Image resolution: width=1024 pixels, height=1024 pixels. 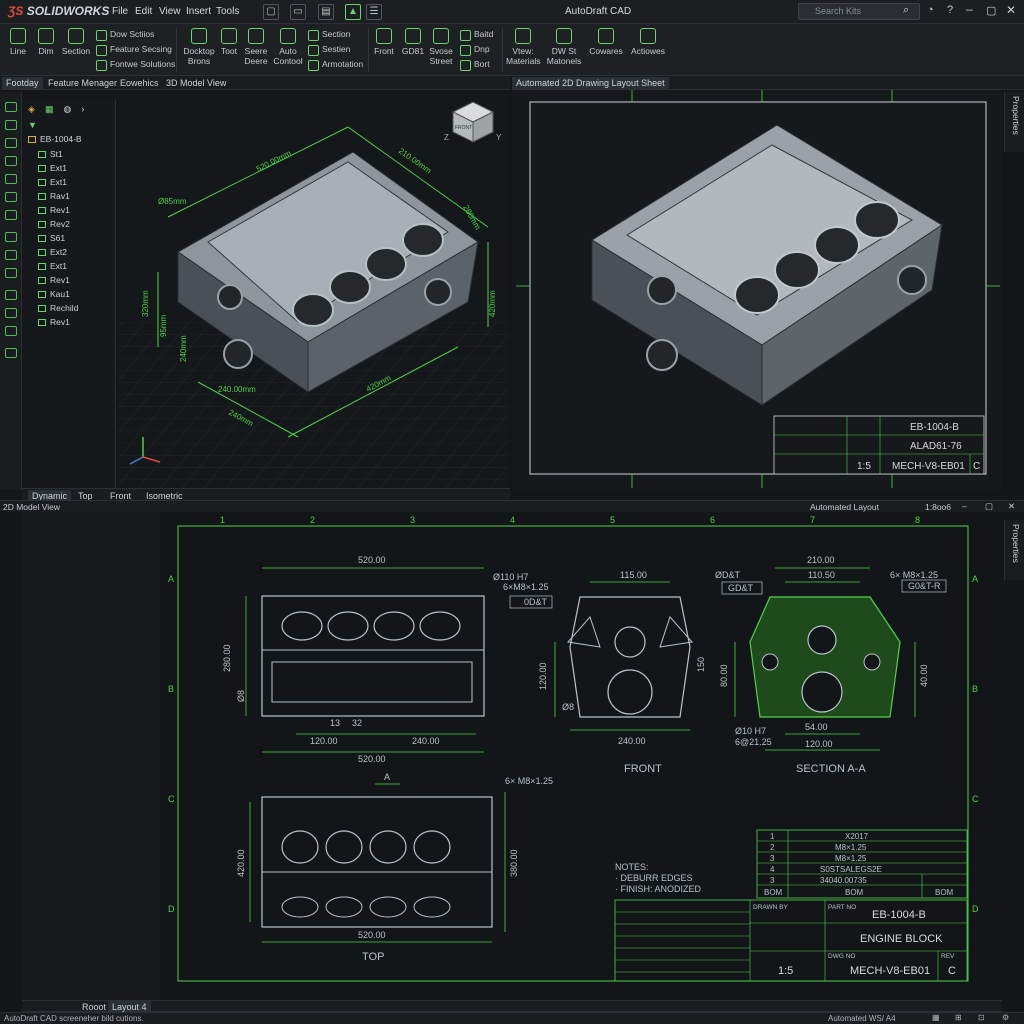 What do you see at coordinates (11, 125) in the screenshot?
I see `sketch-icon` at bounding box center [11, 125].